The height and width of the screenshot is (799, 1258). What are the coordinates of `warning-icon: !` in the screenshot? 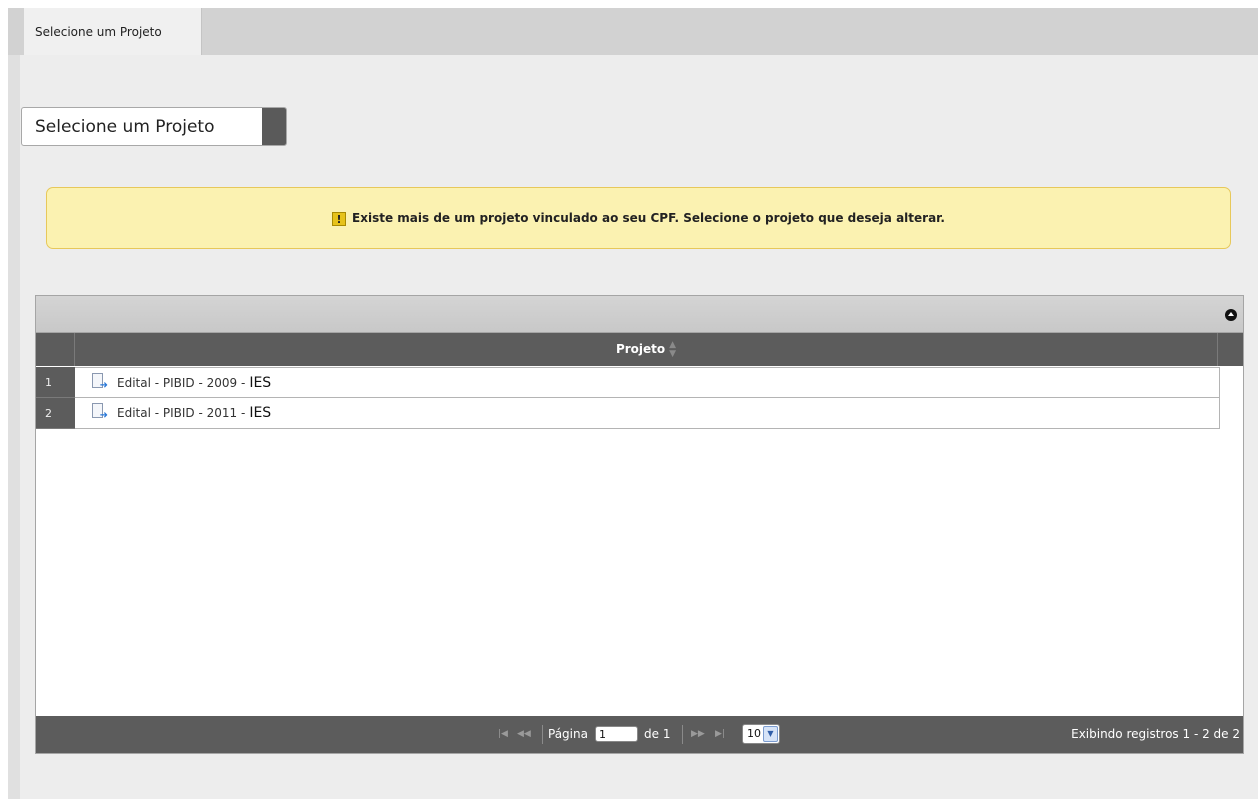 It's located at (339, 218).